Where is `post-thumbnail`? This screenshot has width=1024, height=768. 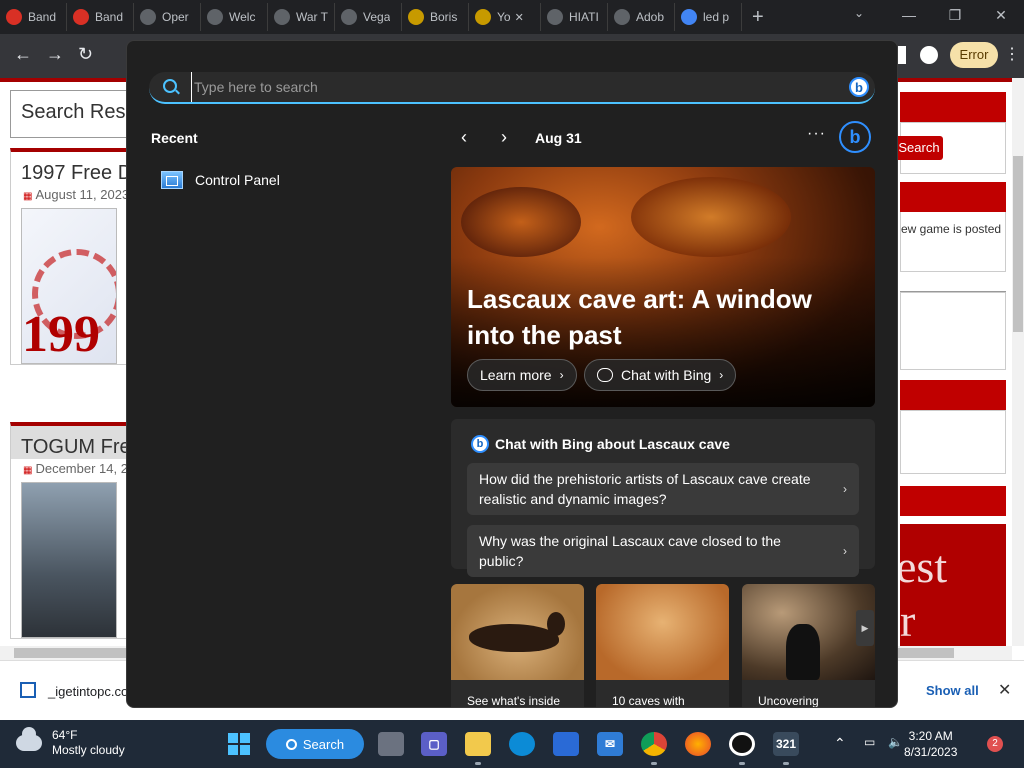 post-thumbnail is located at coordinates (69, 560).